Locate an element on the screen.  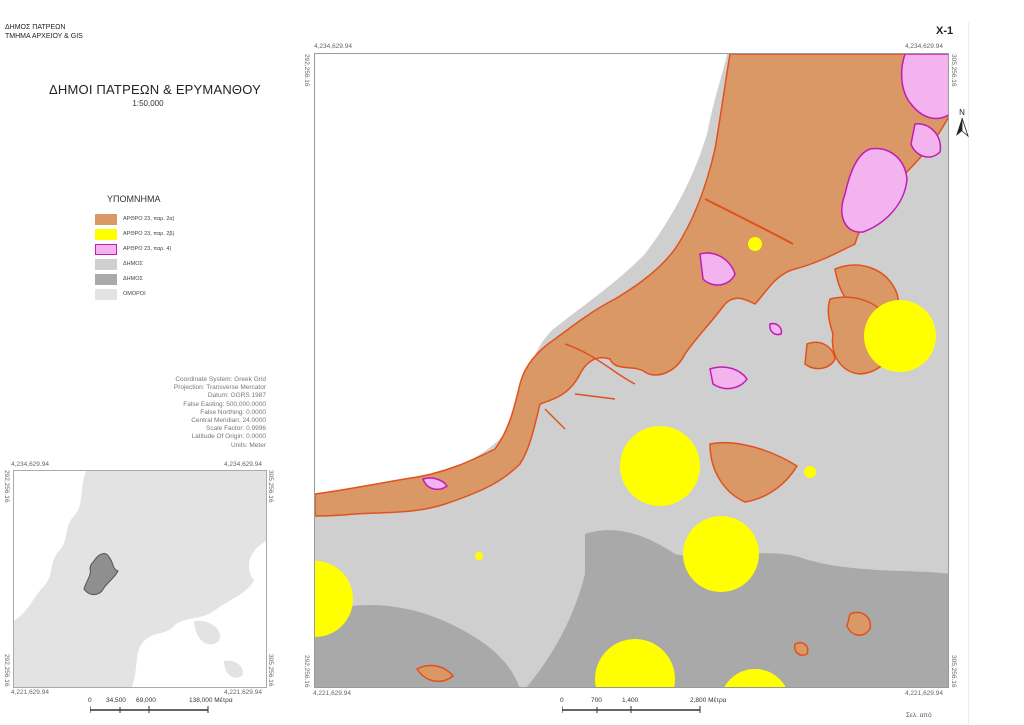
inset-coord-bottom-left: 4,221,629.94 is located at coordinates (30, 692).